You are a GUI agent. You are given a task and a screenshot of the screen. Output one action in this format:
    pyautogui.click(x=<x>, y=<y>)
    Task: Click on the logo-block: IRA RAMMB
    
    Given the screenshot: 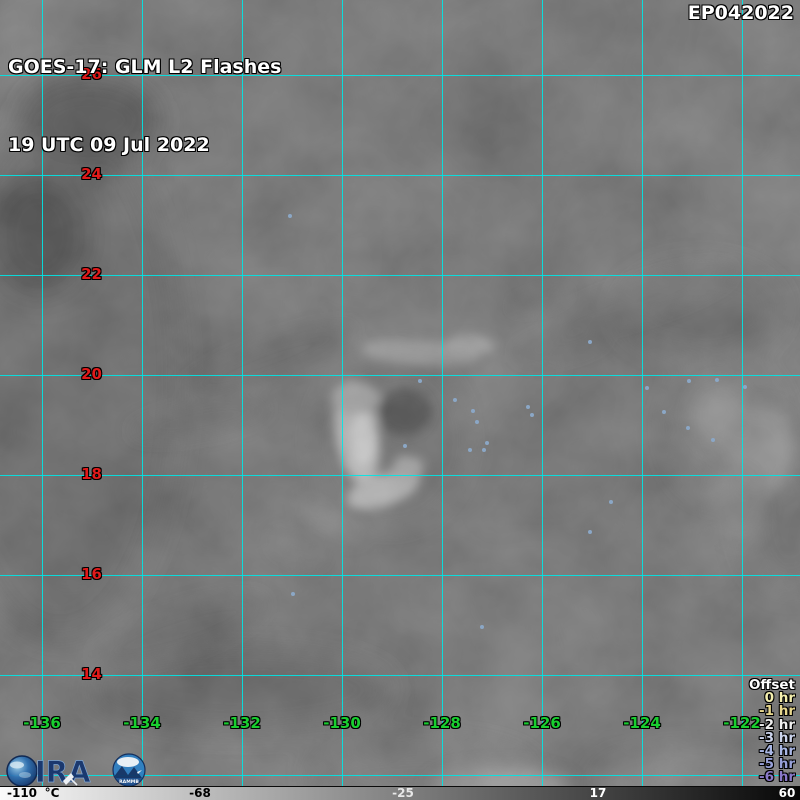 What is the action you would take?
    pyautogui.click(x=76, y=768)
    